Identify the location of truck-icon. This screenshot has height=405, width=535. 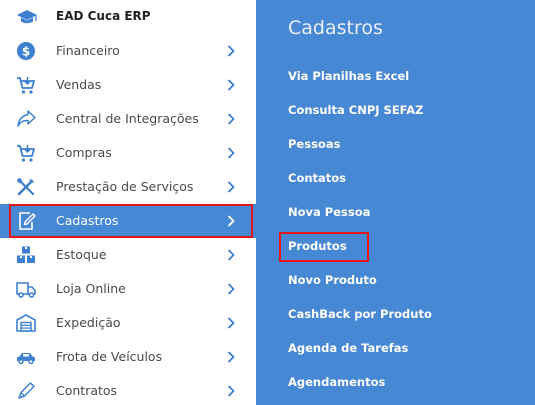
(26, 290).